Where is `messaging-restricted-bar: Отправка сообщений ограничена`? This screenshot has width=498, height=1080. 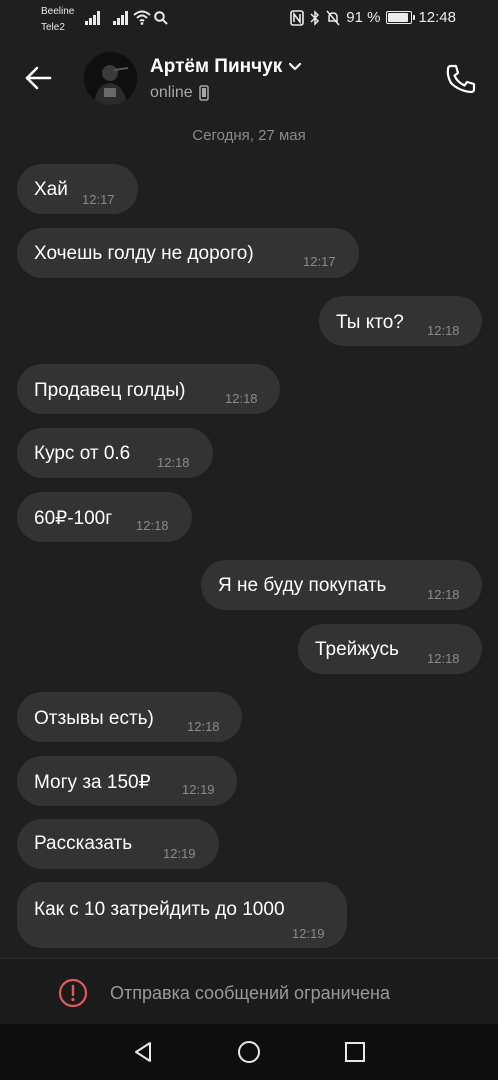 messaging-restricted-bar: Отправка сообщений ограничена is located at coordinates (249, 991).